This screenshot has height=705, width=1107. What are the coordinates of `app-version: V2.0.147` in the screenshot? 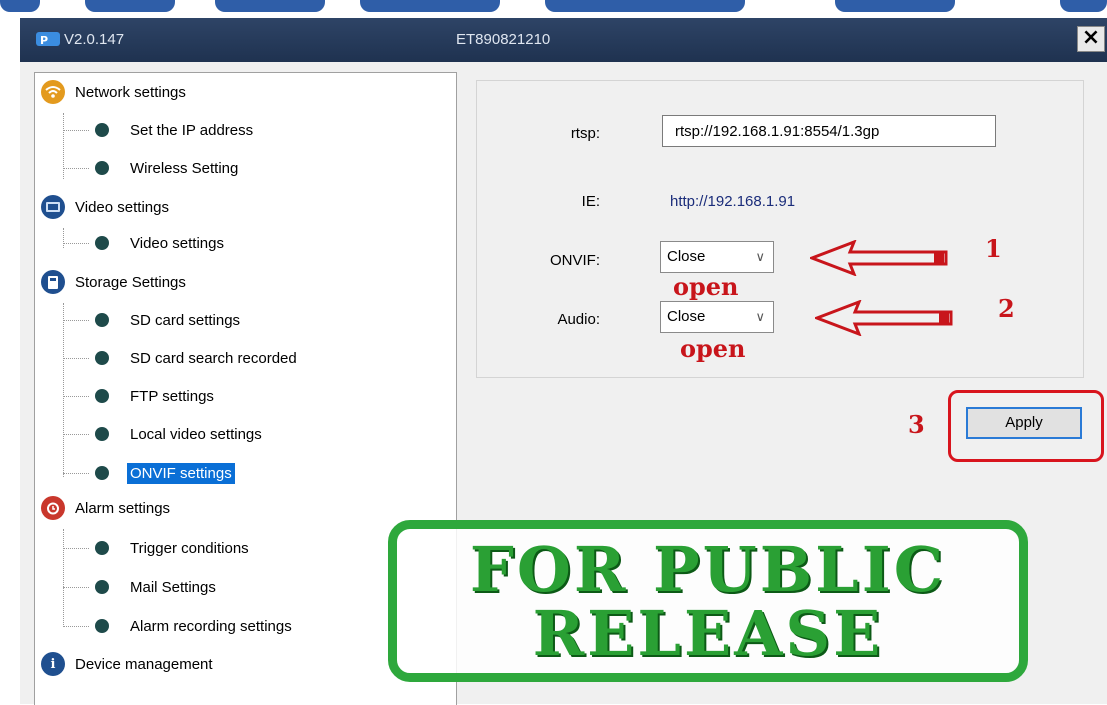 It's located at (94, 39).